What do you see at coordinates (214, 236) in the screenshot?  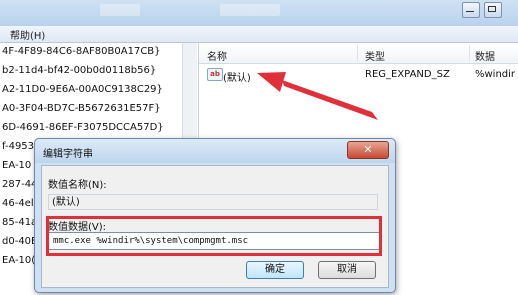 I see `annotation-highlight-box` at bounding box center [214, 236].